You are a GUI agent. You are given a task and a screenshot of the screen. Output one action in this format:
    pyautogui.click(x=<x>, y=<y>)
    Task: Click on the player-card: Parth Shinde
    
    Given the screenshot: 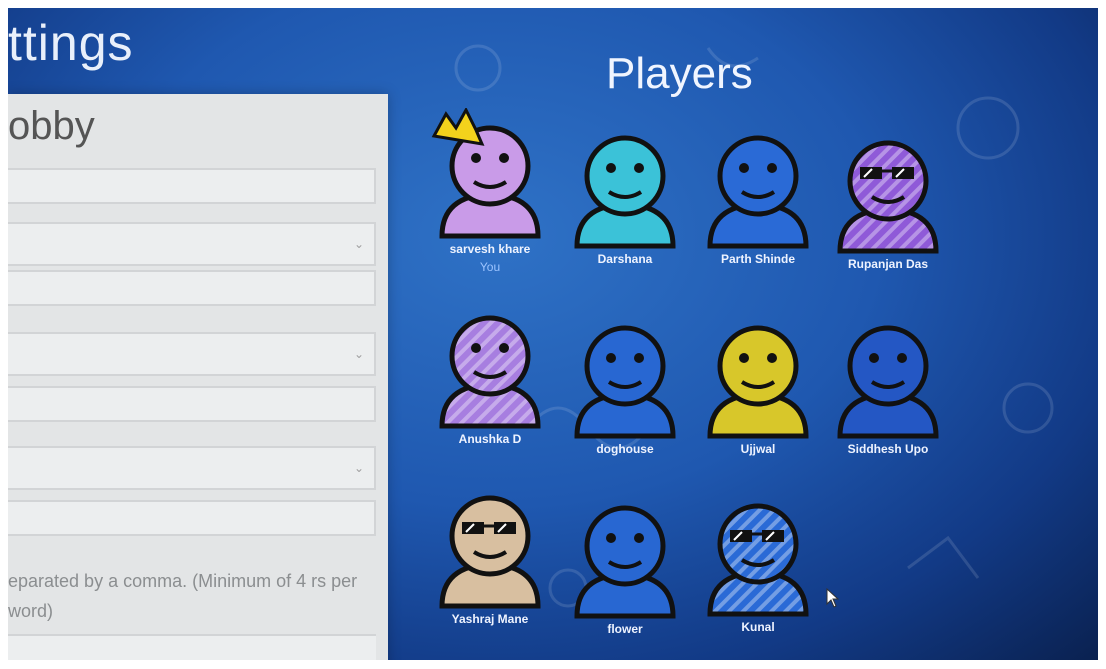 What is the action you would take?
    pyautogui.click(x=758, y=192)
    